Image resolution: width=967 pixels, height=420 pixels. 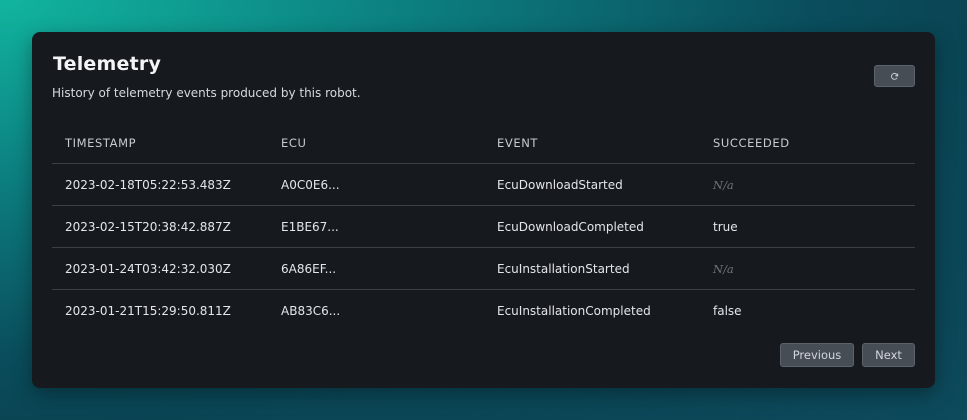 I want to click on table-header: TIMESTAMP ECU EVENT SUCCEEDED, so click(x=483, y=143).